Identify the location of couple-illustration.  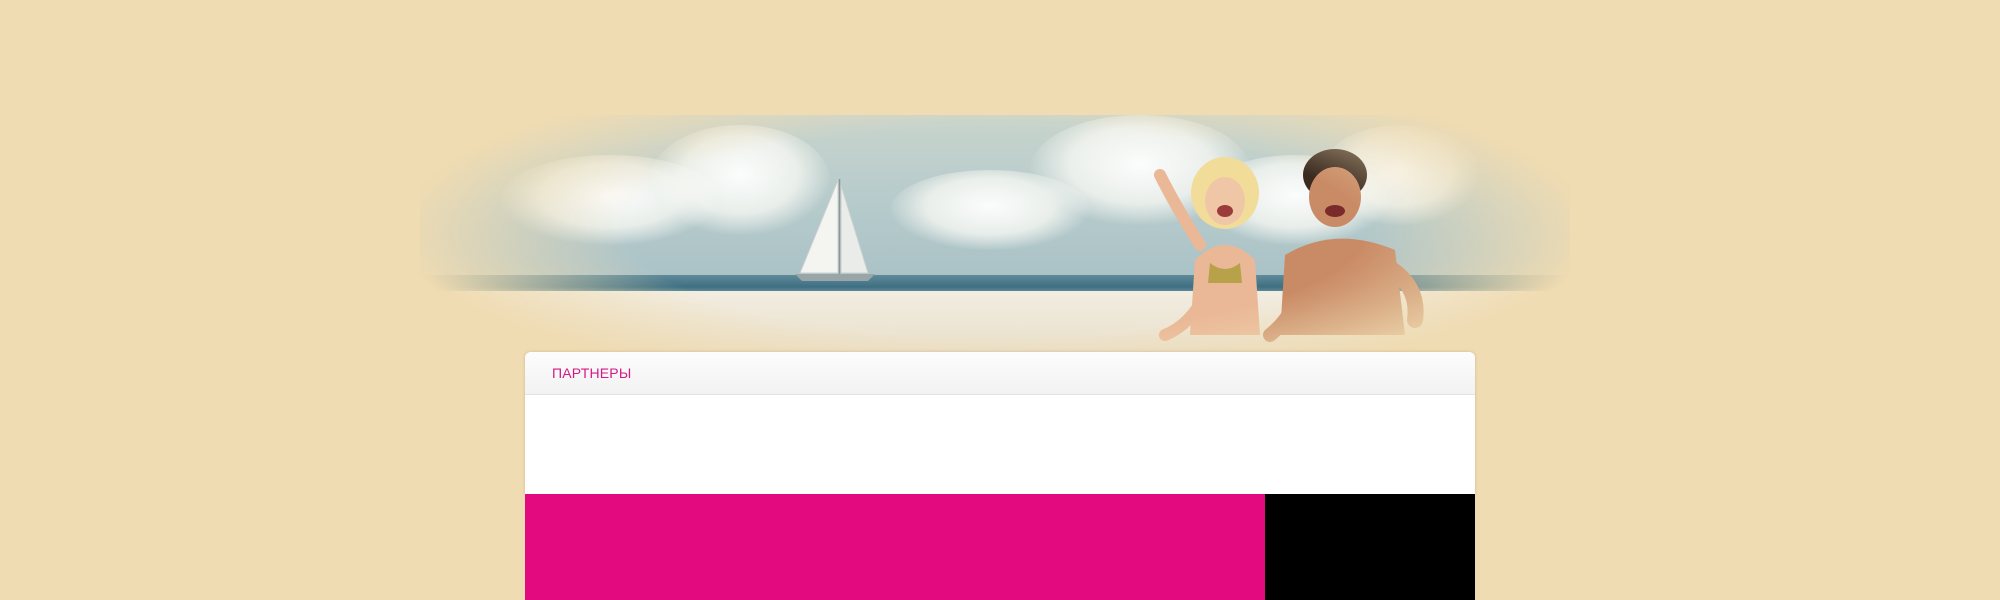
(1289, 245).